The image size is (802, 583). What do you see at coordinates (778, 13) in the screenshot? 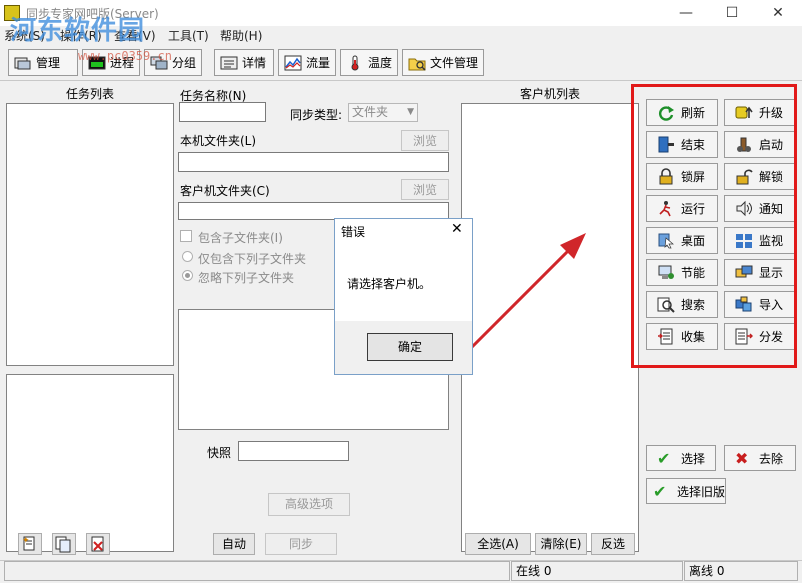
I see `close-button: ✕` at bounding box center [778, 13].